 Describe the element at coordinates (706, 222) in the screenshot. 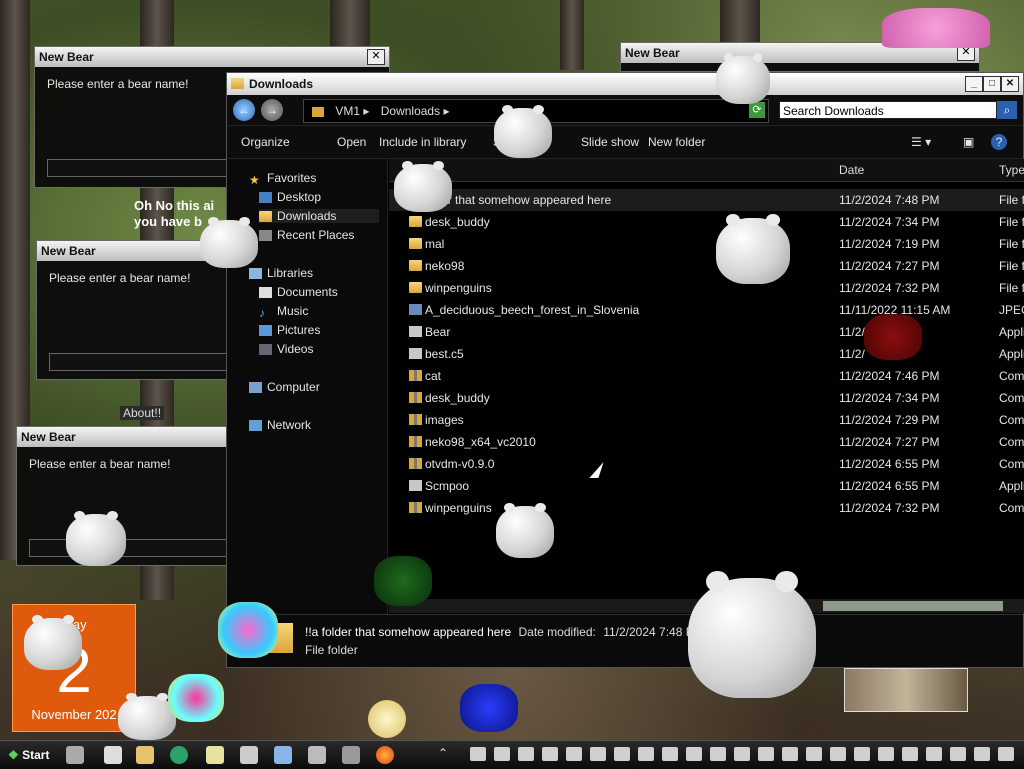

I see `file-row: desk_buddy 11/2/2024 7:34 PM File f` at that location.